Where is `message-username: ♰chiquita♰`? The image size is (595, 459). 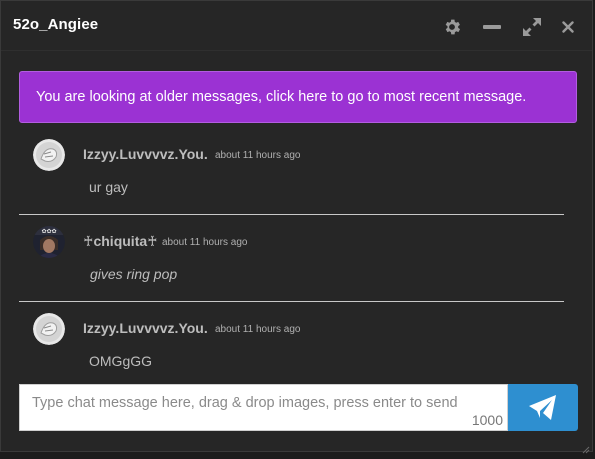
message-username: ♰chiquita♰ is located at coordinates (120, 241).